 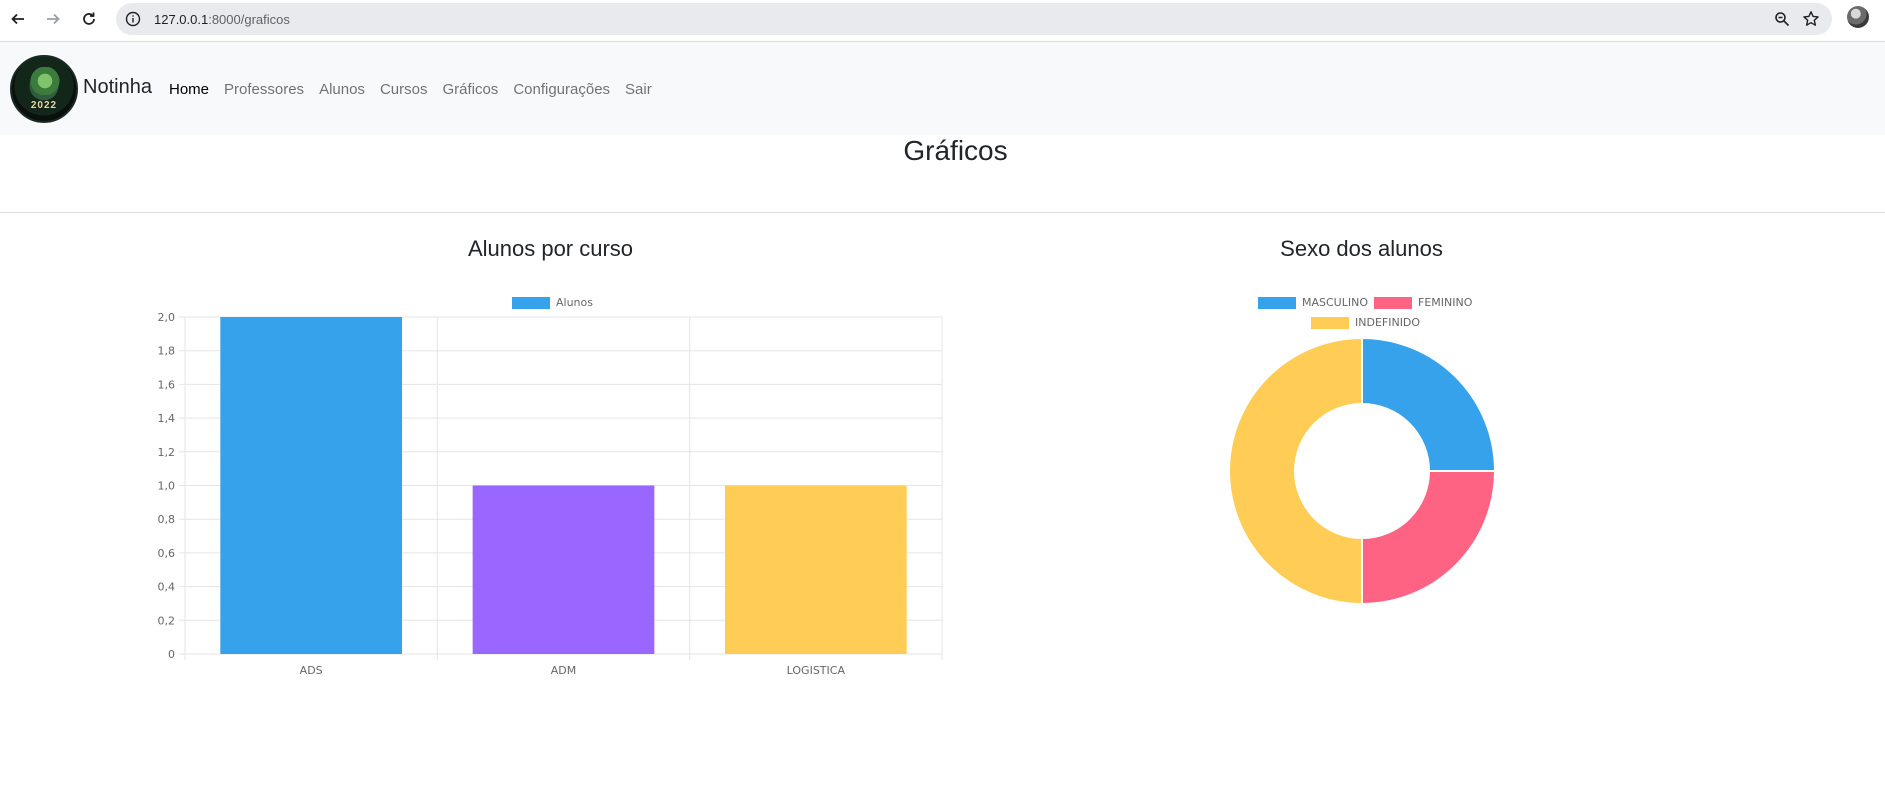 What do you see at coordinates (167, 418) in the screenshot?
I see `y-tick-label: 1,4` at bounding box center [167, 418].